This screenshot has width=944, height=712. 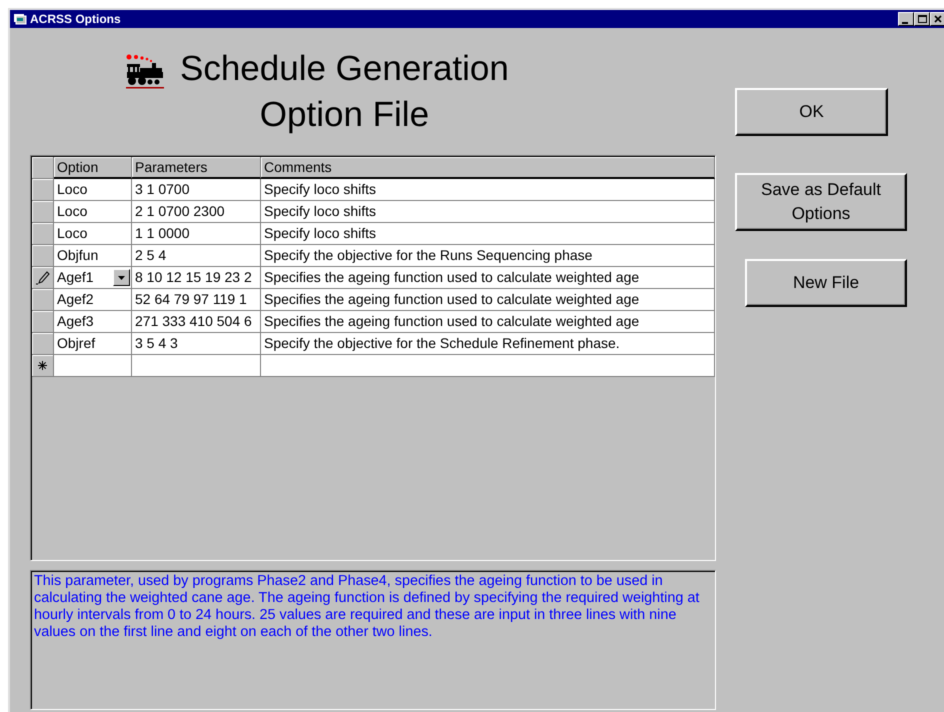 What do you see at coordinates (826, 283) in the screenshot?
I see `push-button: New File` at bounding box center [826, 283].